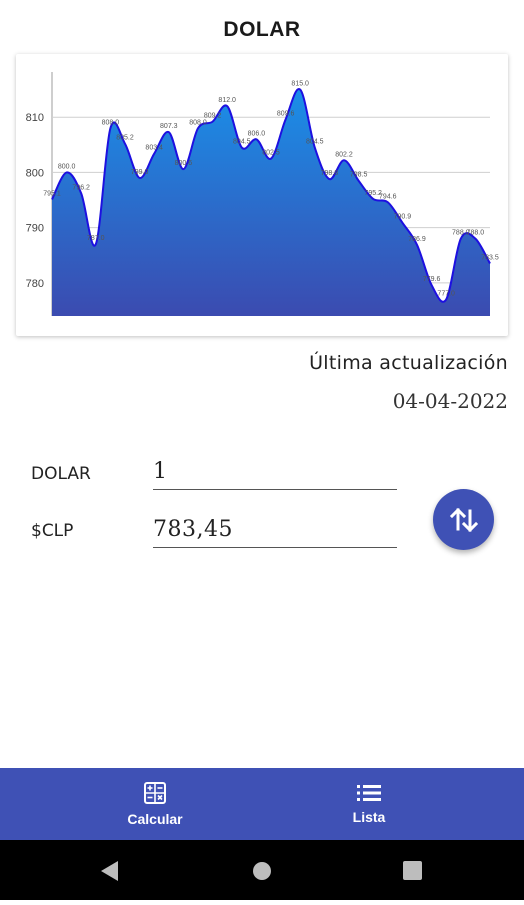 The height and width of the screenshot is (905, 524). Describe the element at coordinates (154, 148) in the screenshot. I see `data-point-label: 803.4` at that location.